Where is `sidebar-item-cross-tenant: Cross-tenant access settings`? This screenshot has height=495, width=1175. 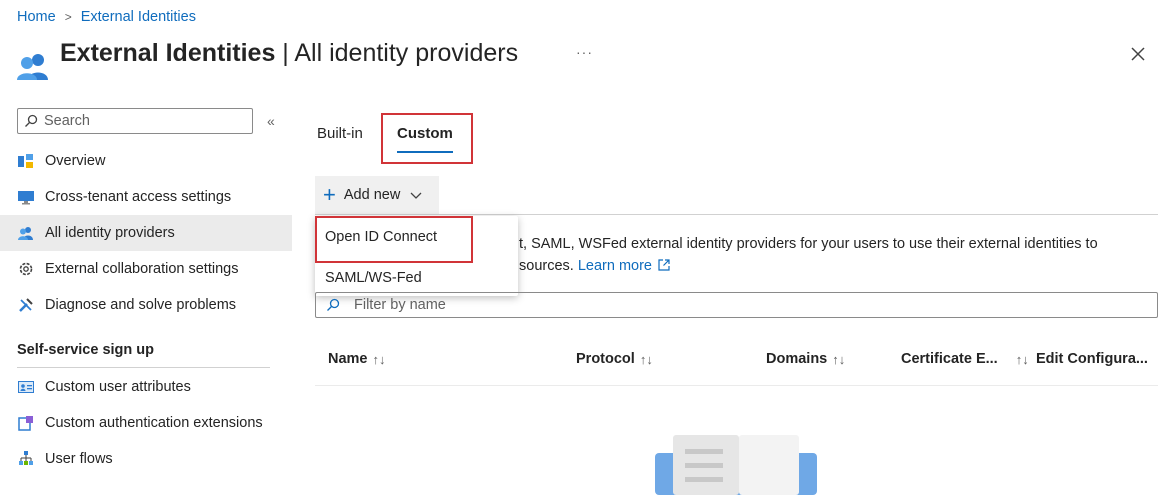
sidebar-item-cross-tenant: Cross-tenant access settings is located at coordinates (146, 197).